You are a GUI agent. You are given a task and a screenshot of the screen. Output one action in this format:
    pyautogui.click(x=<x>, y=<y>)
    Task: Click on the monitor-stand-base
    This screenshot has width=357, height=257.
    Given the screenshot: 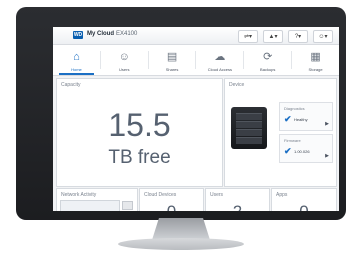 What is the action you would take?
    pyautogui.click(x=181, y=244)
    